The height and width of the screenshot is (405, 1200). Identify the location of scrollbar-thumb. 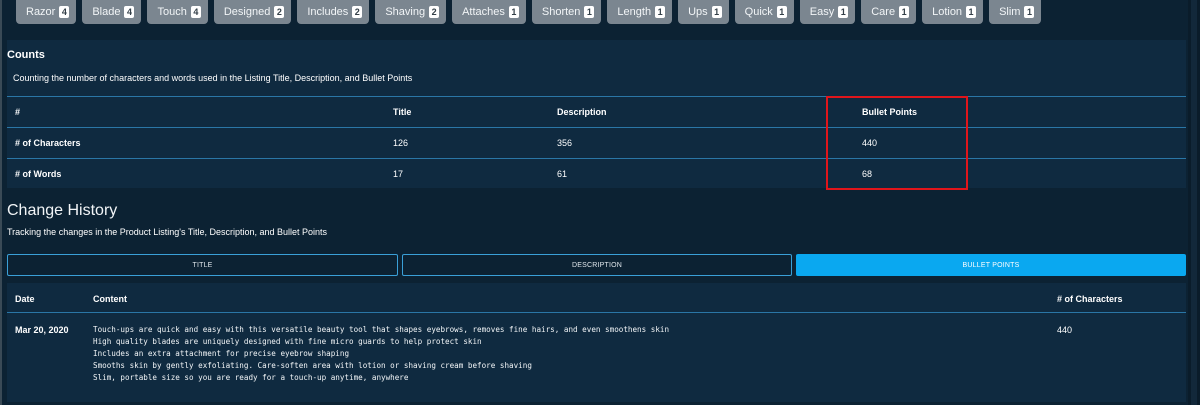
(1194, 202).